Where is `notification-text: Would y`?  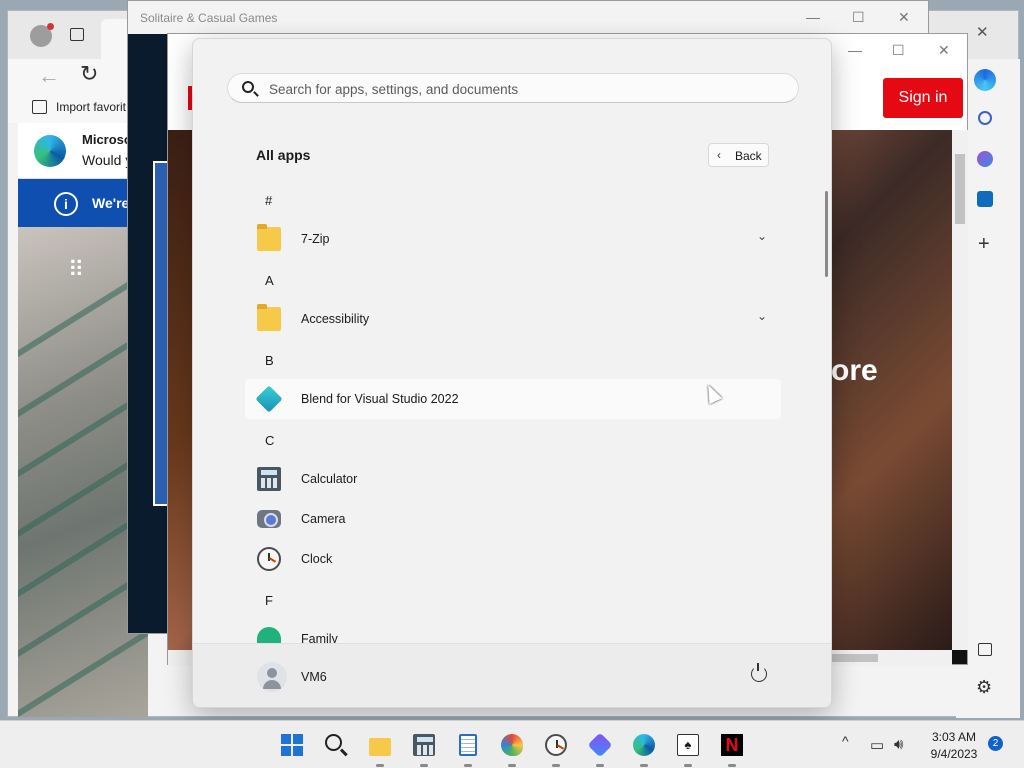 notification-text: Would y is located at coordinates (107, 160).